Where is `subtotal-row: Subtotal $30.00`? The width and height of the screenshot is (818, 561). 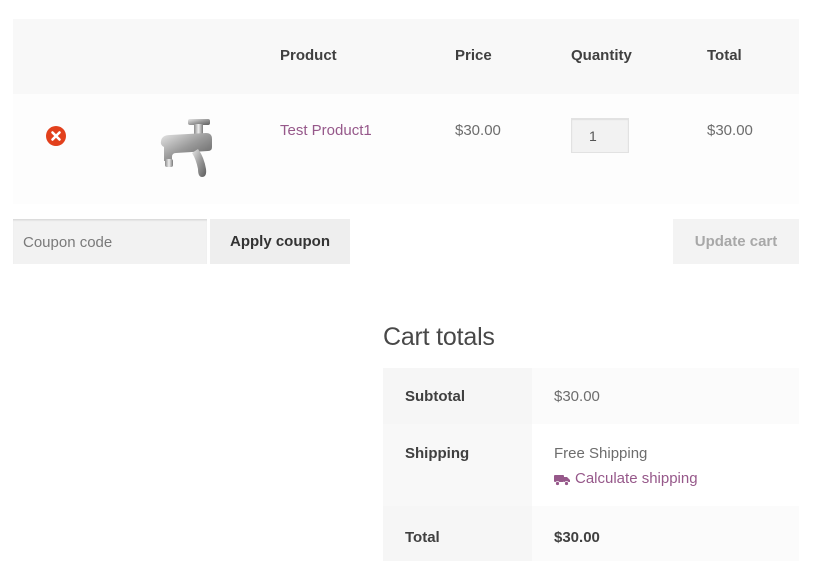 subtotal-row: Subtotal $30.00 is located at coordinates (591, 396).